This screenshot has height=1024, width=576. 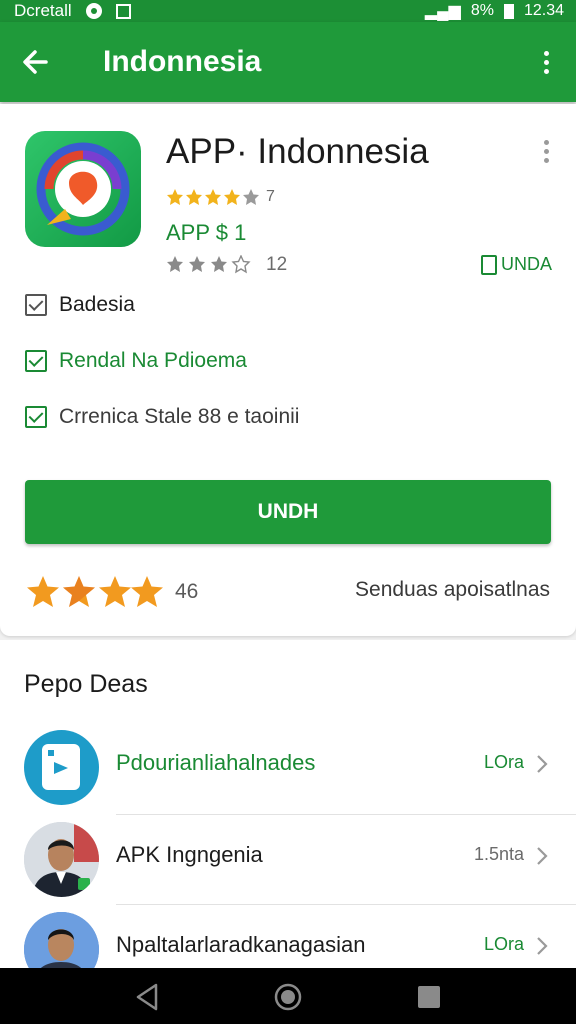 I want to click on clock-text: 12.34, so click(x=543, y=10).